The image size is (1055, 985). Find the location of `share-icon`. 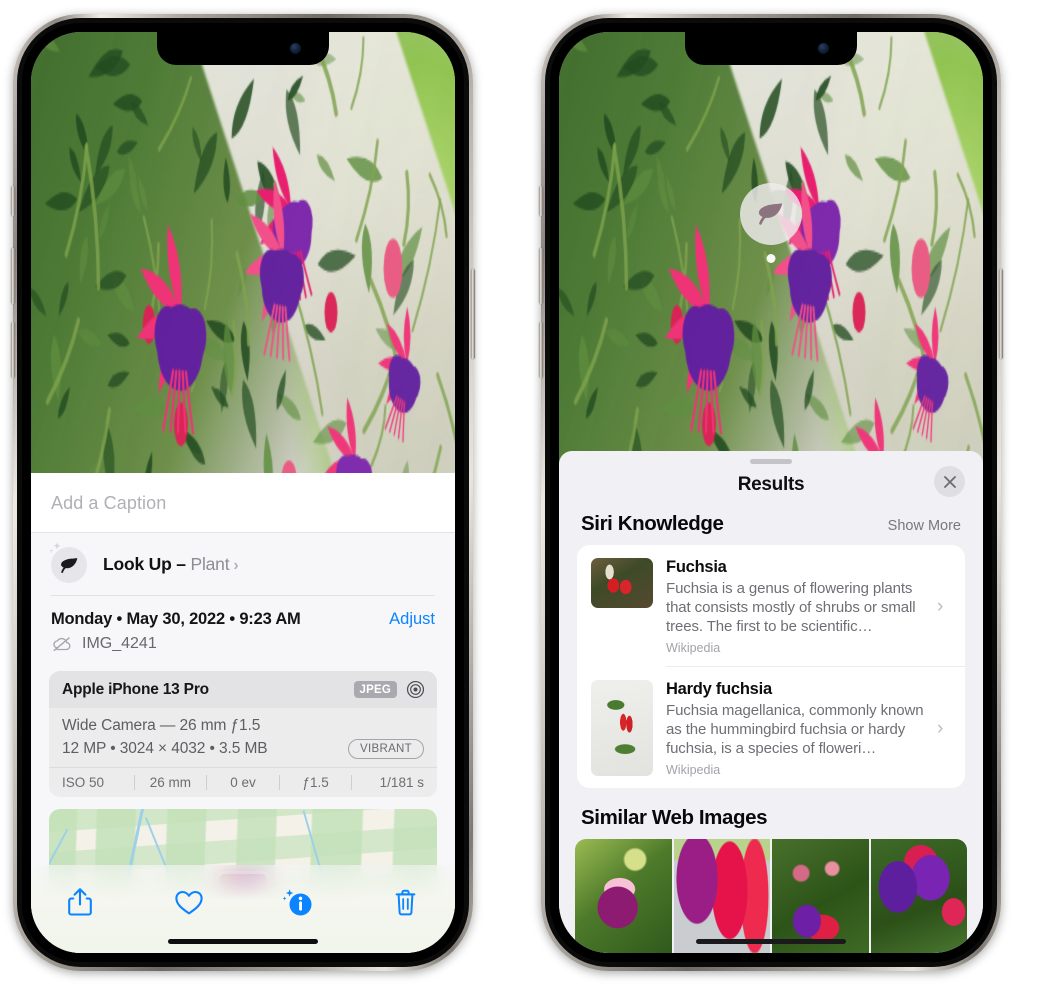

share-icon is located at coordinates (80, 902).